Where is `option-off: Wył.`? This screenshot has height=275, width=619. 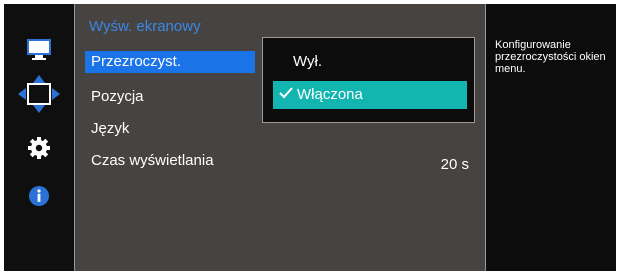 option-off: Wył. is located at coordinates (370, 62).